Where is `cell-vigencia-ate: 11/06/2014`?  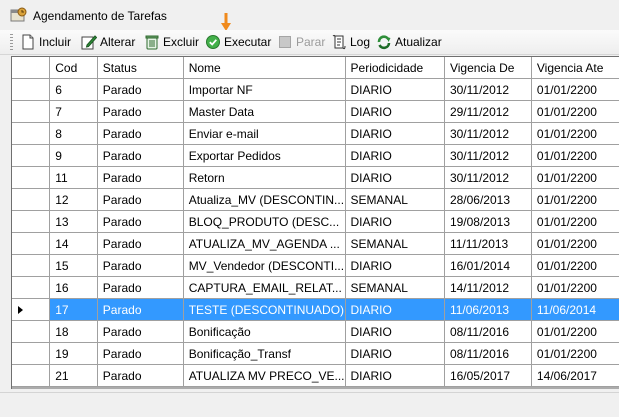 cell-vigencia-ate: 11/06/2014 is located at coordinates (575, 309).